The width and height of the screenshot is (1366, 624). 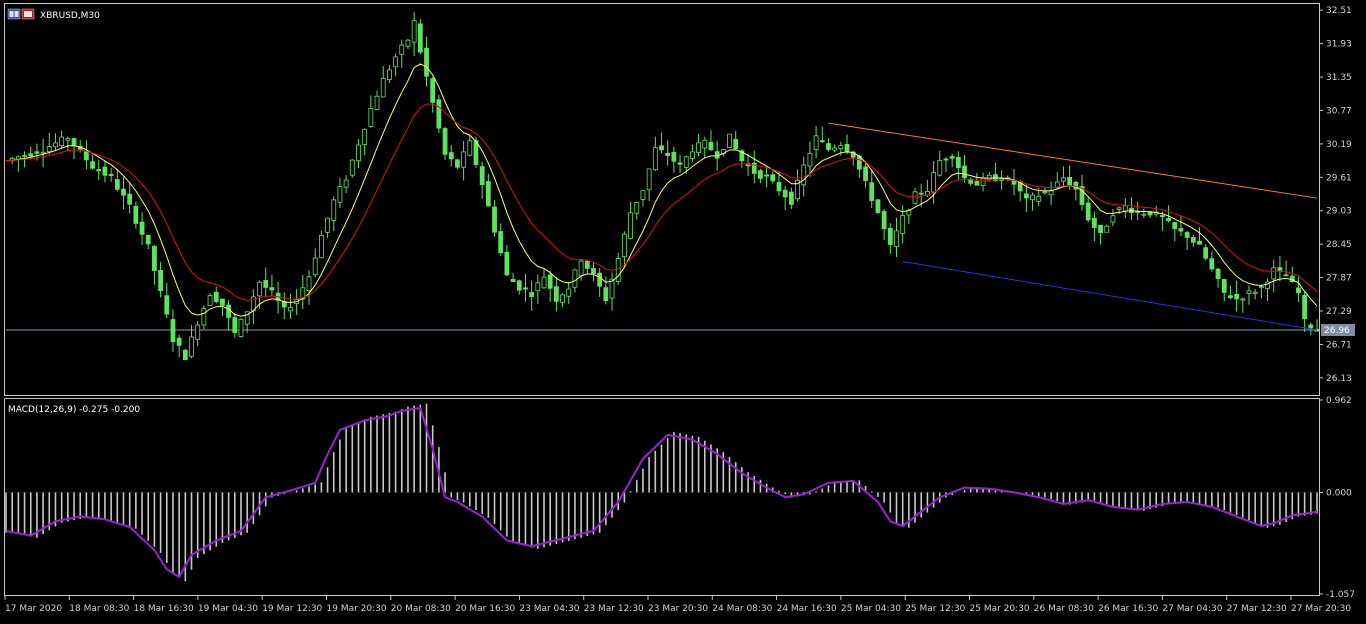 I want to click on time-tick-label: 27 Mar 20:30, so click(x=1321, y=609).